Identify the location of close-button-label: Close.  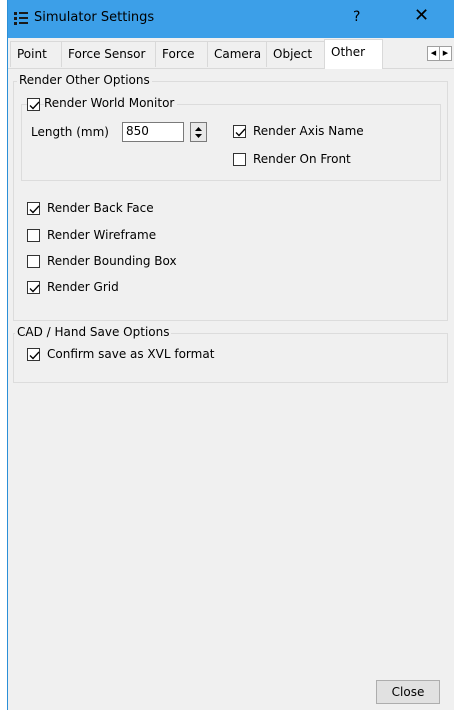
(408, 692).